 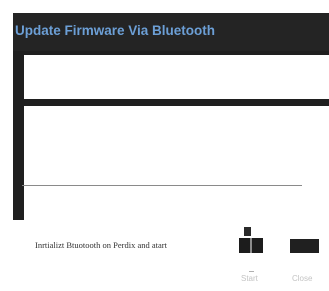 I want to click on progress-icon, so click(x=247, y=231).